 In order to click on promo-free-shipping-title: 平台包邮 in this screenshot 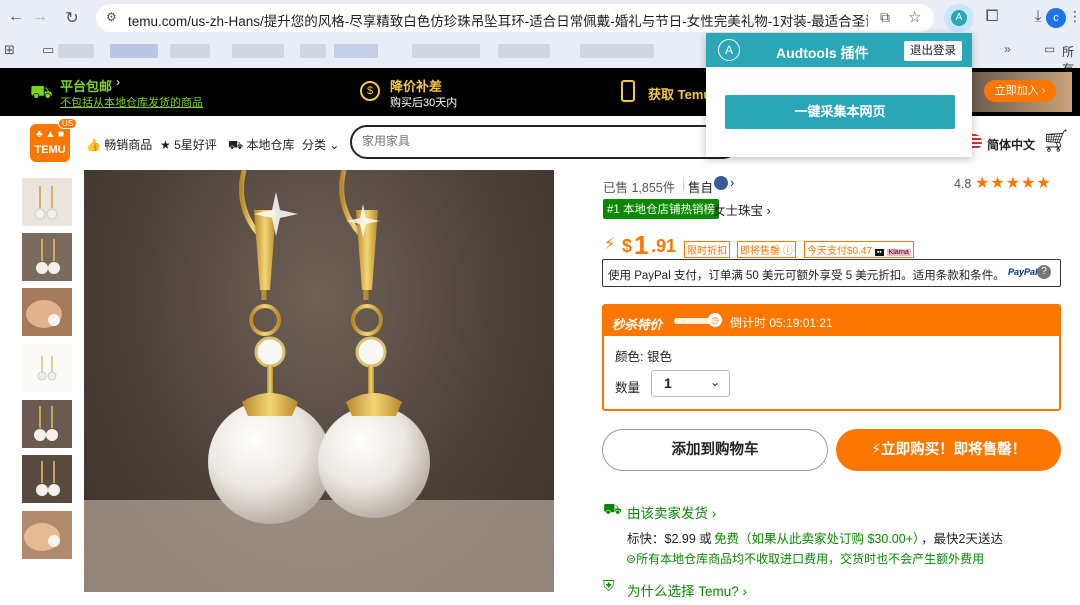, I will do `click(86, 85)`.